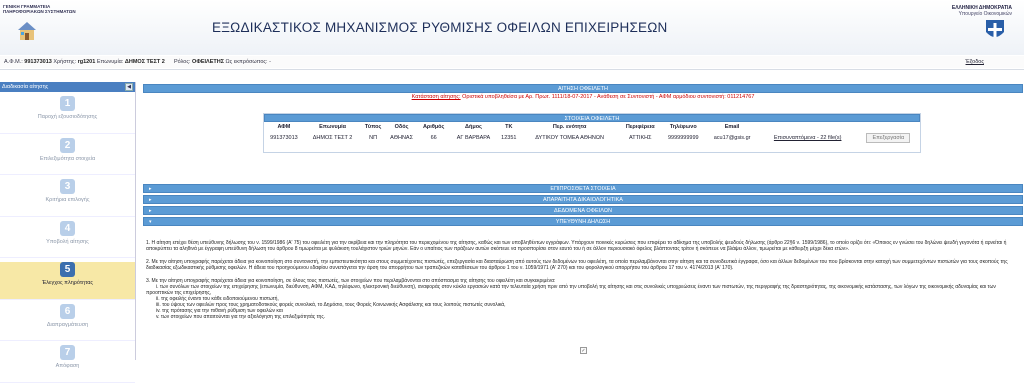  What do you see at coordinates (509, 126) in the screenshot?
I see `column-header: ΤΚ` at bounding box center [509, 126].